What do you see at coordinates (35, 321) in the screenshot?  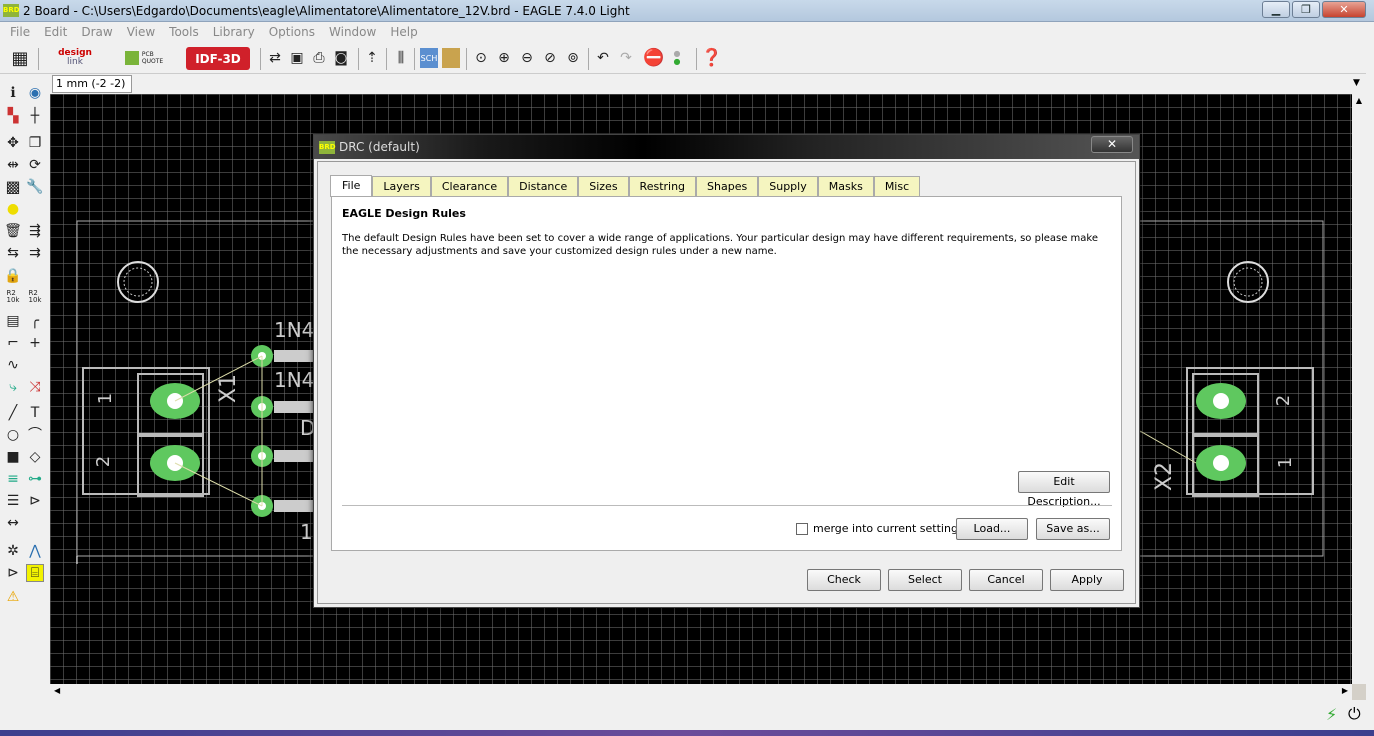 I see `miter-icon: ╭` at bounding box center [35, 321].